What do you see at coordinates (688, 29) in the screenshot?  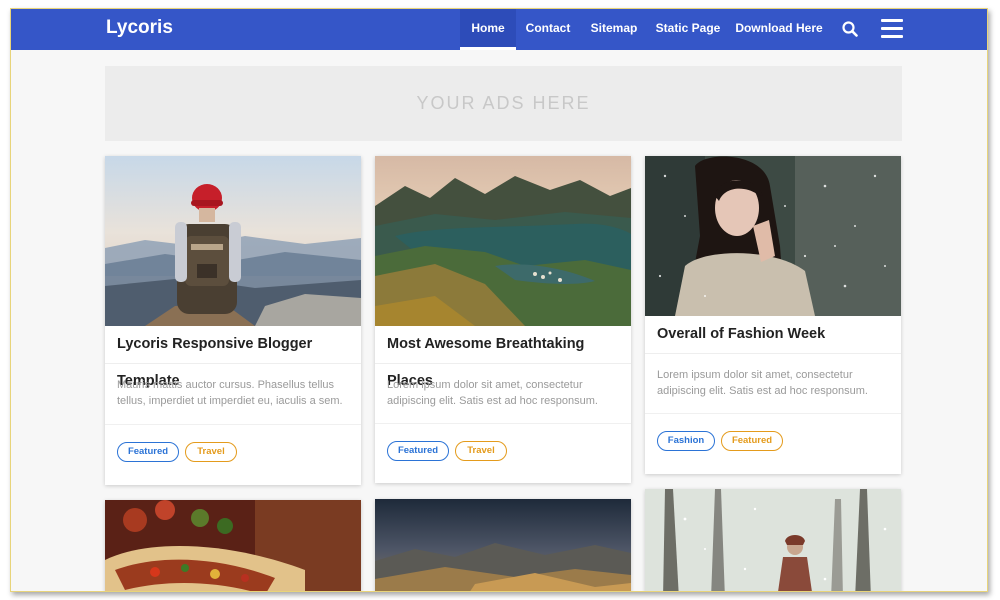 I see `nav-static-page: Static Page` at bounding box center [688, 29].